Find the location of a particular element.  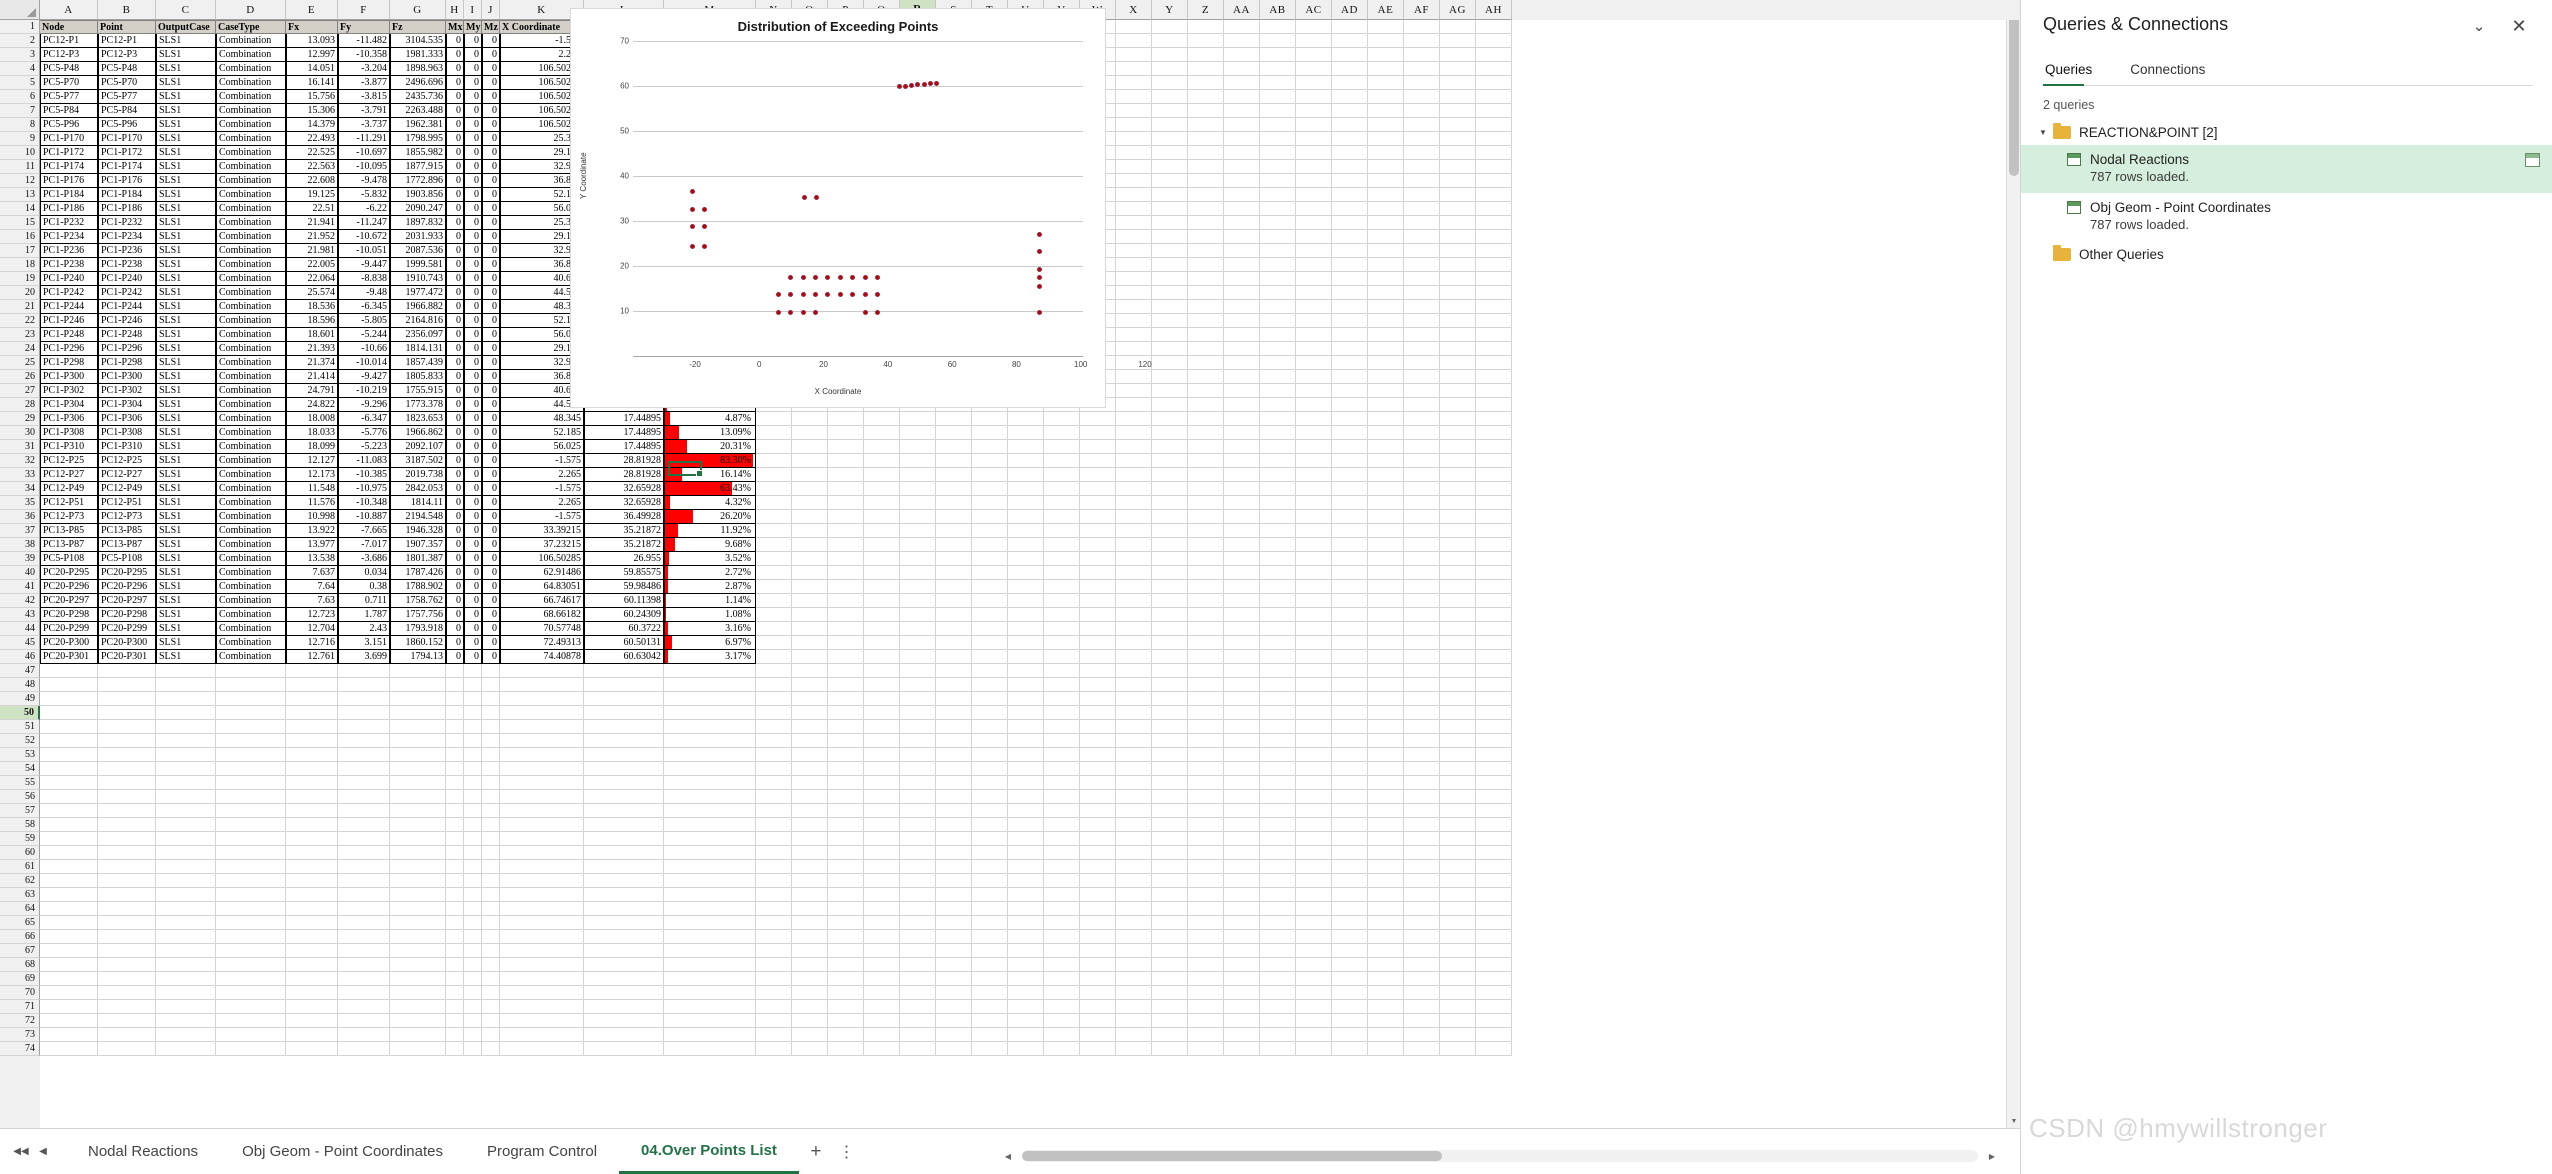

cell-node: PC5-P96 is located at coordinates (69, 125).